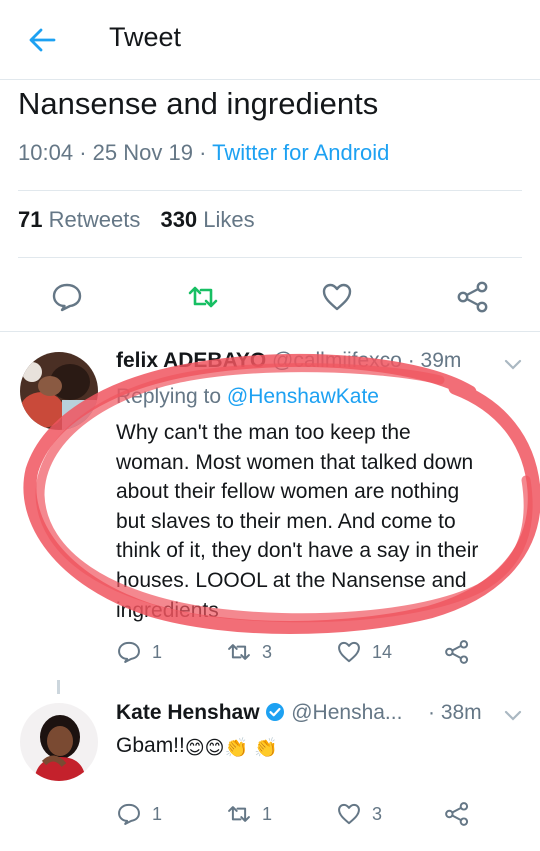  What do you see at coordinates (198, 103) in the screenshot?
I see `tweet-text: Nansense and ingredients` at bounding box center [198, 103].